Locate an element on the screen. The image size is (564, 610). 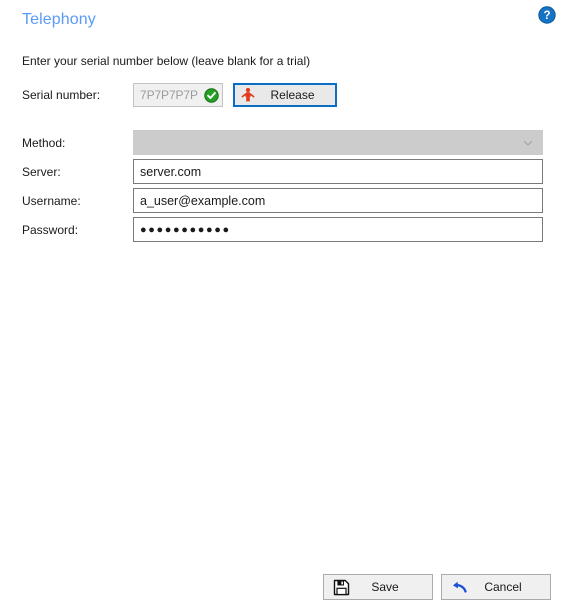
serial-number-input: 7P7P7P7P is located at coordinates (178, 95).